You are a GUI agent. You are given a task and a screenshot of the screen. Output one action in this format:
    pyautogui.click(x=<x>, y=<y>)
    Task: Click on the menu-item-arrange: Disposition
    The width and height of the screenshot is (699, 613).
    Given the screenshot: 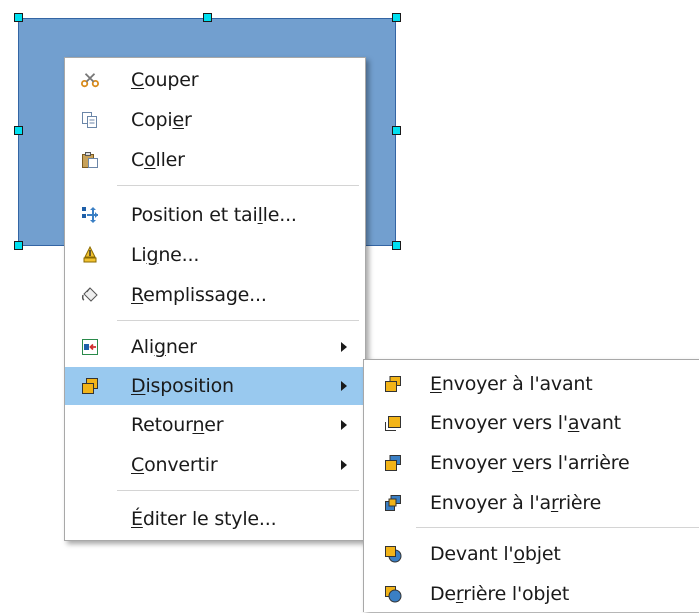 What is the action you would take?
    pyautogui.click(x=215, y=386)
    